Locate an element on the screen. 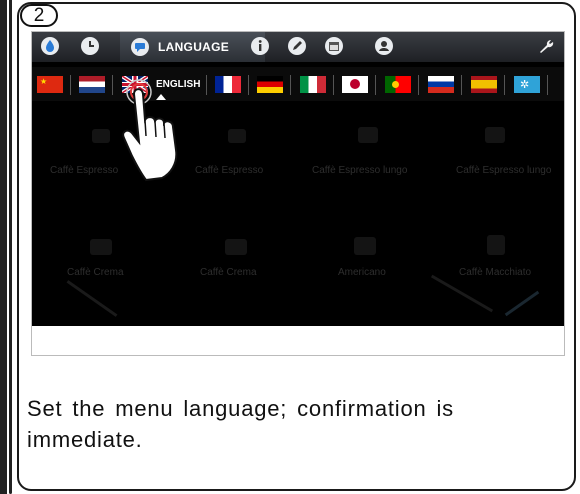 The image size is (580, 494). flag-italy is located at coordinates (313, 84).